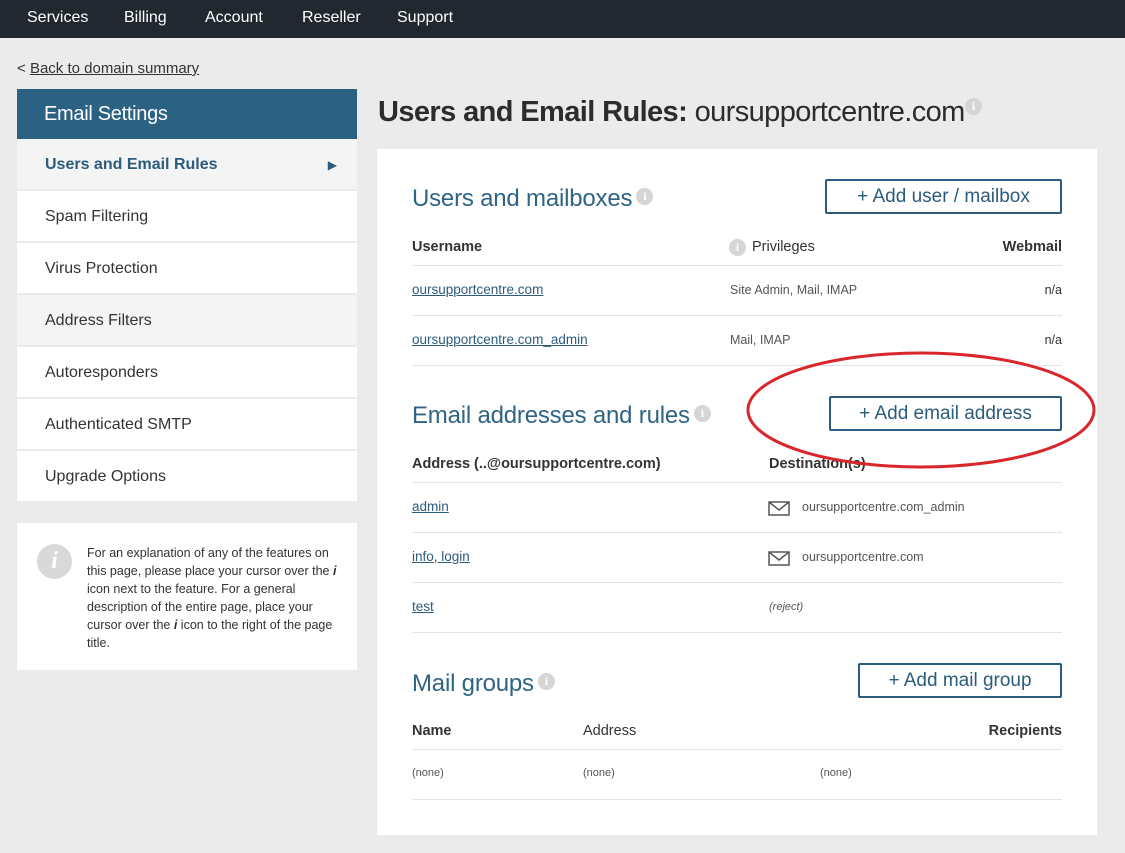  I want to click on address-link: info, so click(423, 556).